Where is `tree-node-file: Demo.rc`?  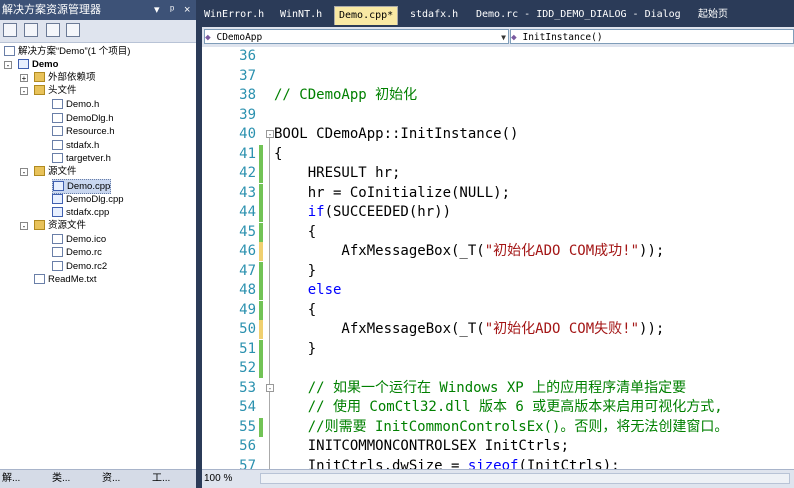
tree-node-file: Demo.rc is located at coordinates (77, 252).